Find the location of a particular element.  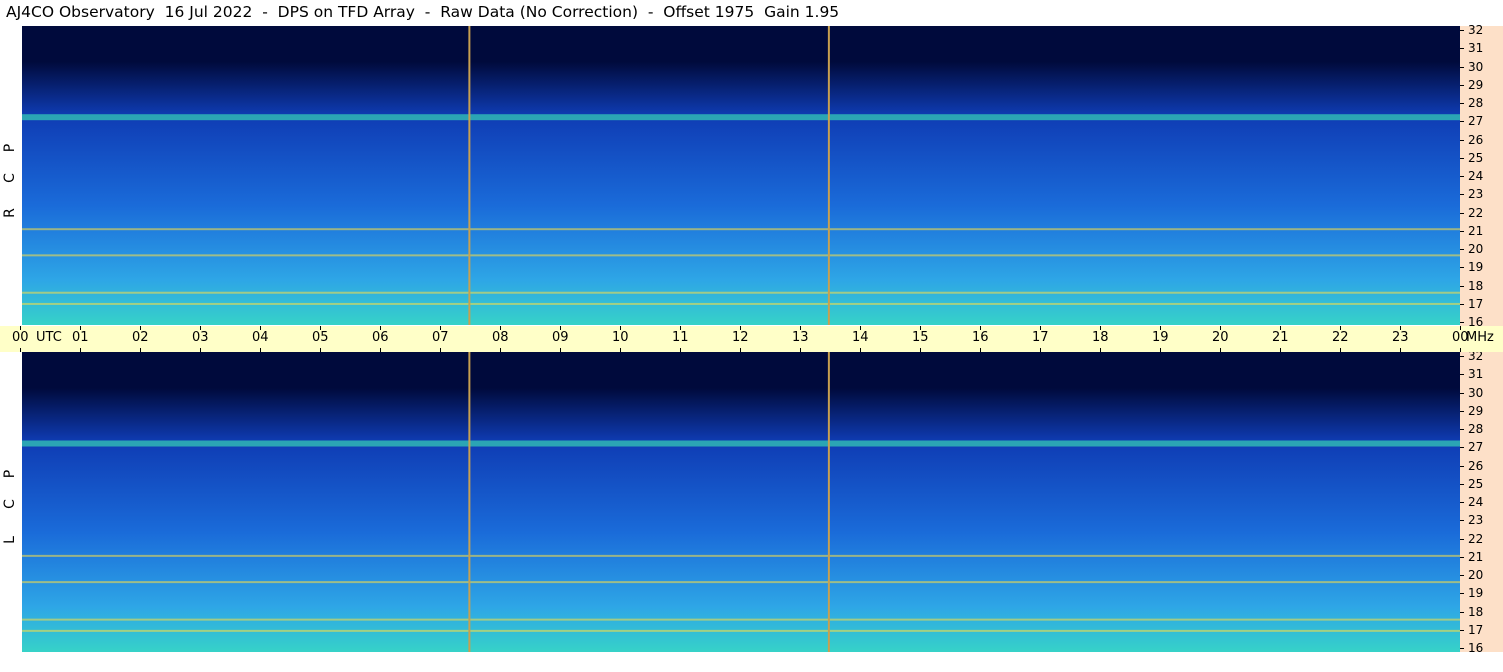

polarization-letter: L is located at coordinates (10, 540).